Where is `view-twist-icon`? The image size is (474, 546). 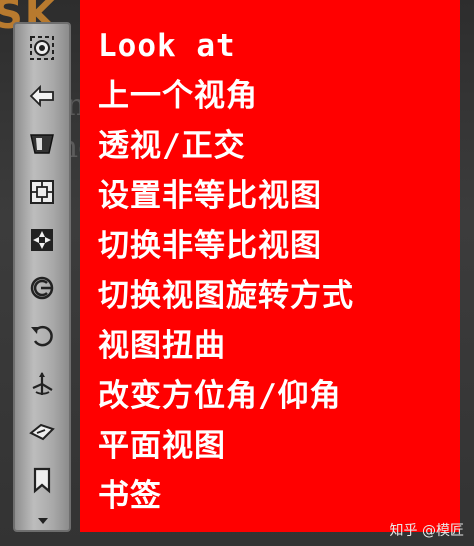
view-twist-icon is located at coordinates (42, 336).